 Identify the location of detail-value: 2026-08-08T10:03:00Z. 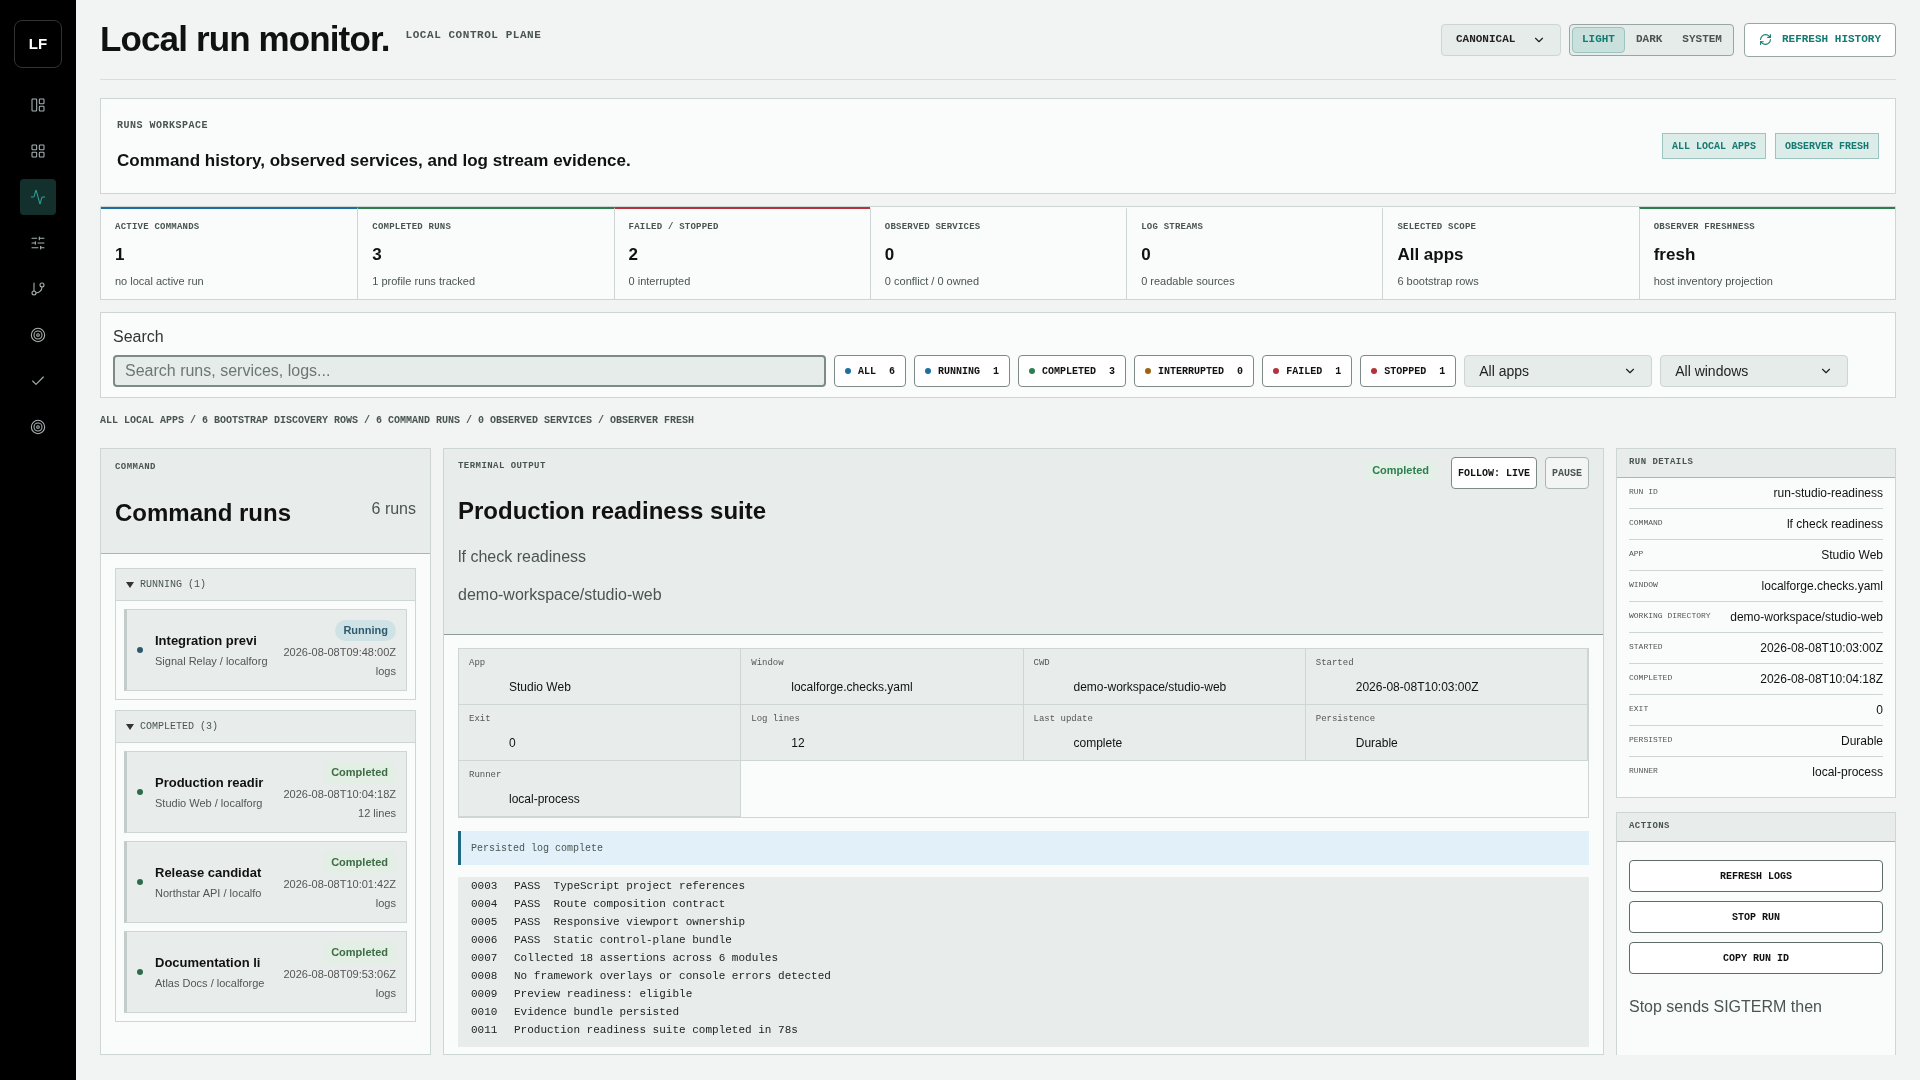
(1821, 648).